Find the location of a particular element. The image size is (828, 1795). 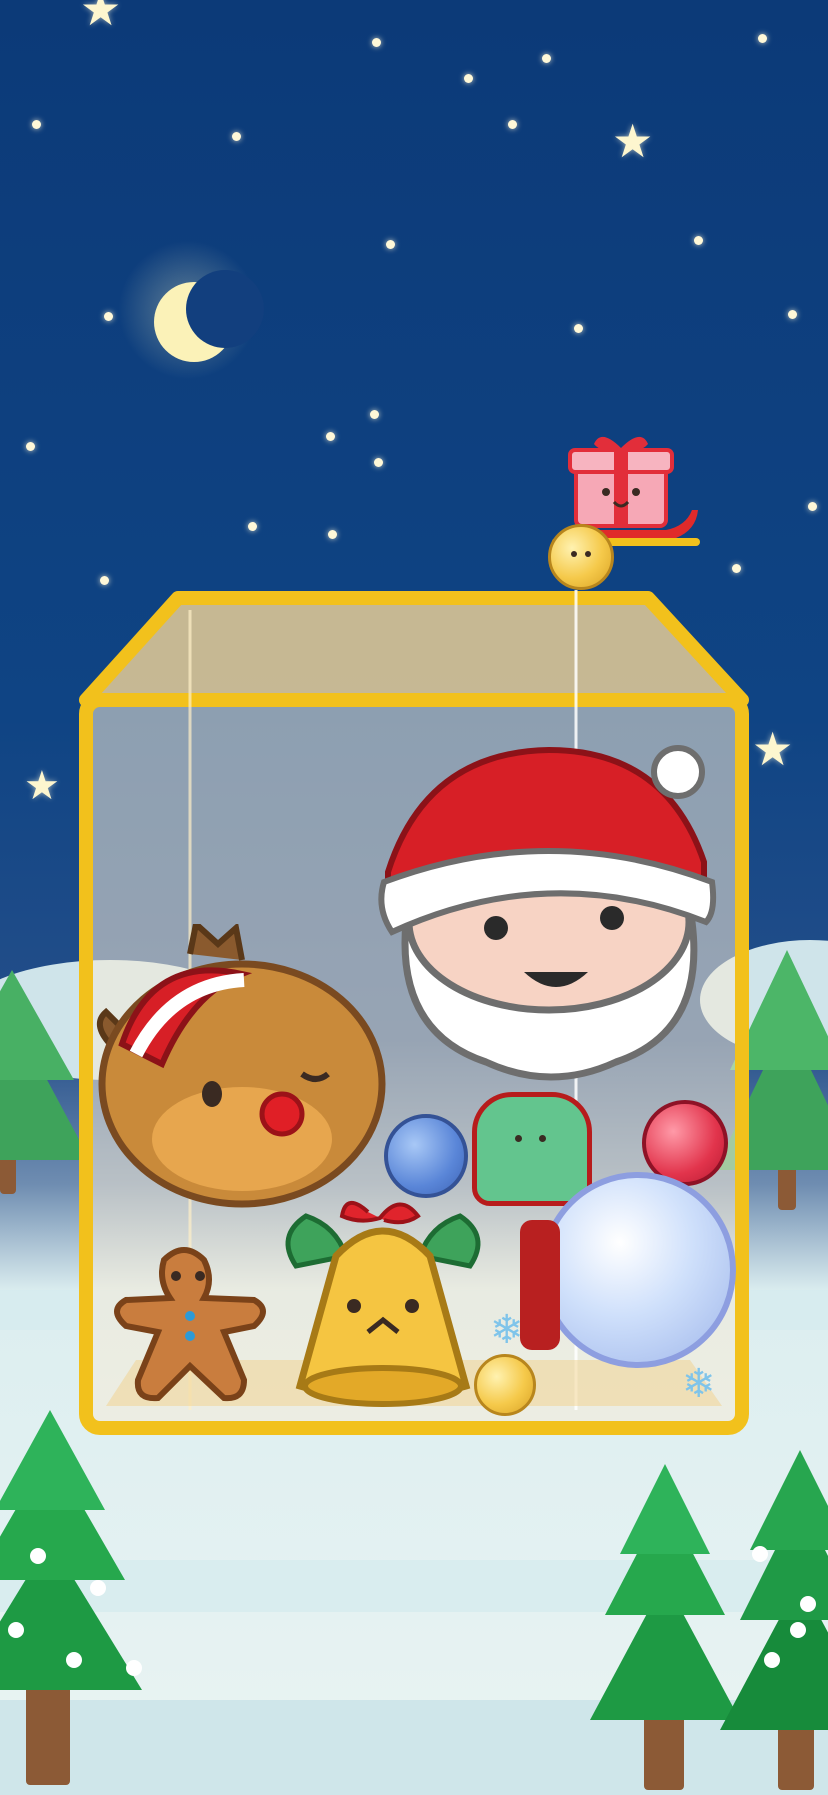

container-lid-top is located at coordinates (414, 649).